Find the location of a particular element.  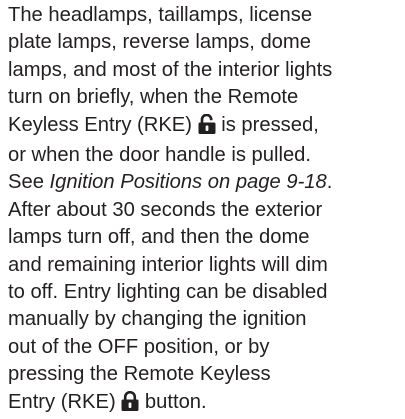

text-segment: Keyless Entry (RKE) is located at coordinates (100, 124).